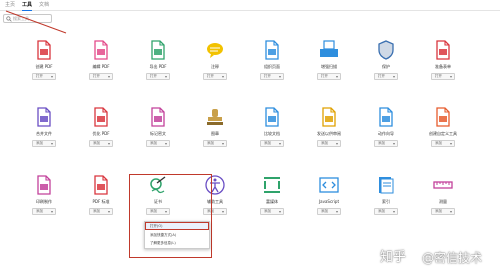 The height and width of the screenshot is (279, 500). Describe the element at coordinates (44, 137) in the screenshot. I see `tool-combine-files: 合并文件 添加` at that location.